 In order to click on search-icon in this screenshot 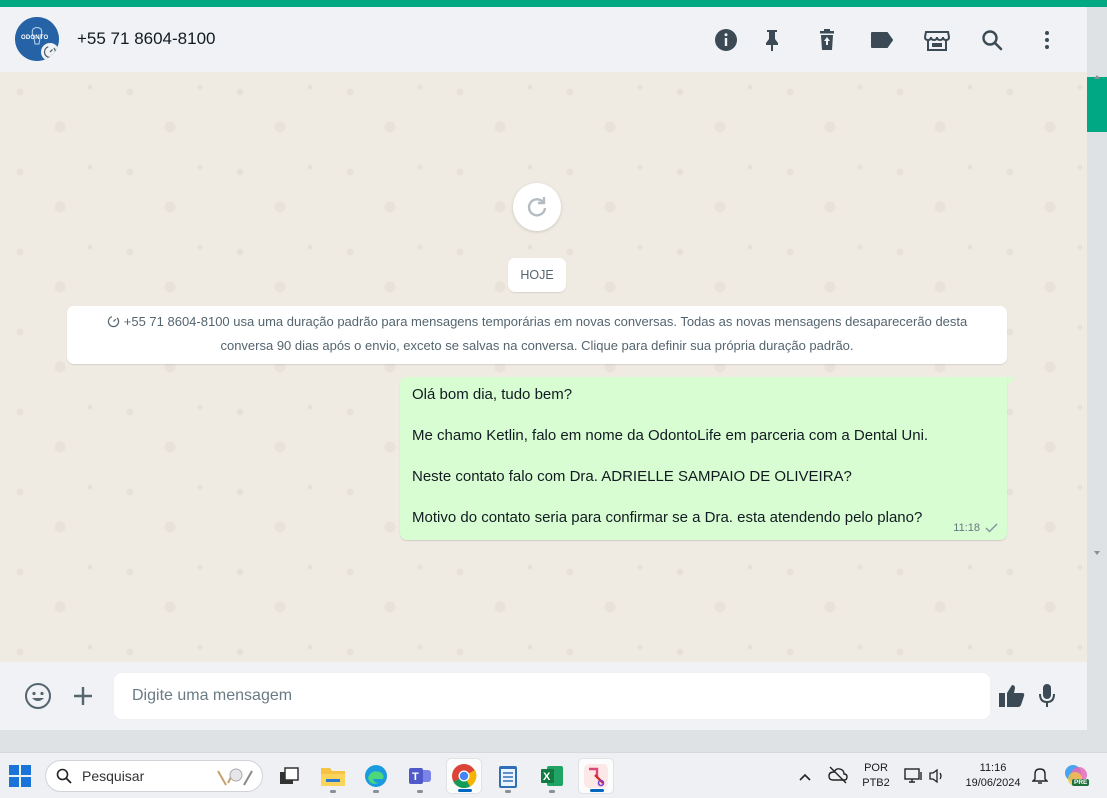, I will do `click(992, 40)`.